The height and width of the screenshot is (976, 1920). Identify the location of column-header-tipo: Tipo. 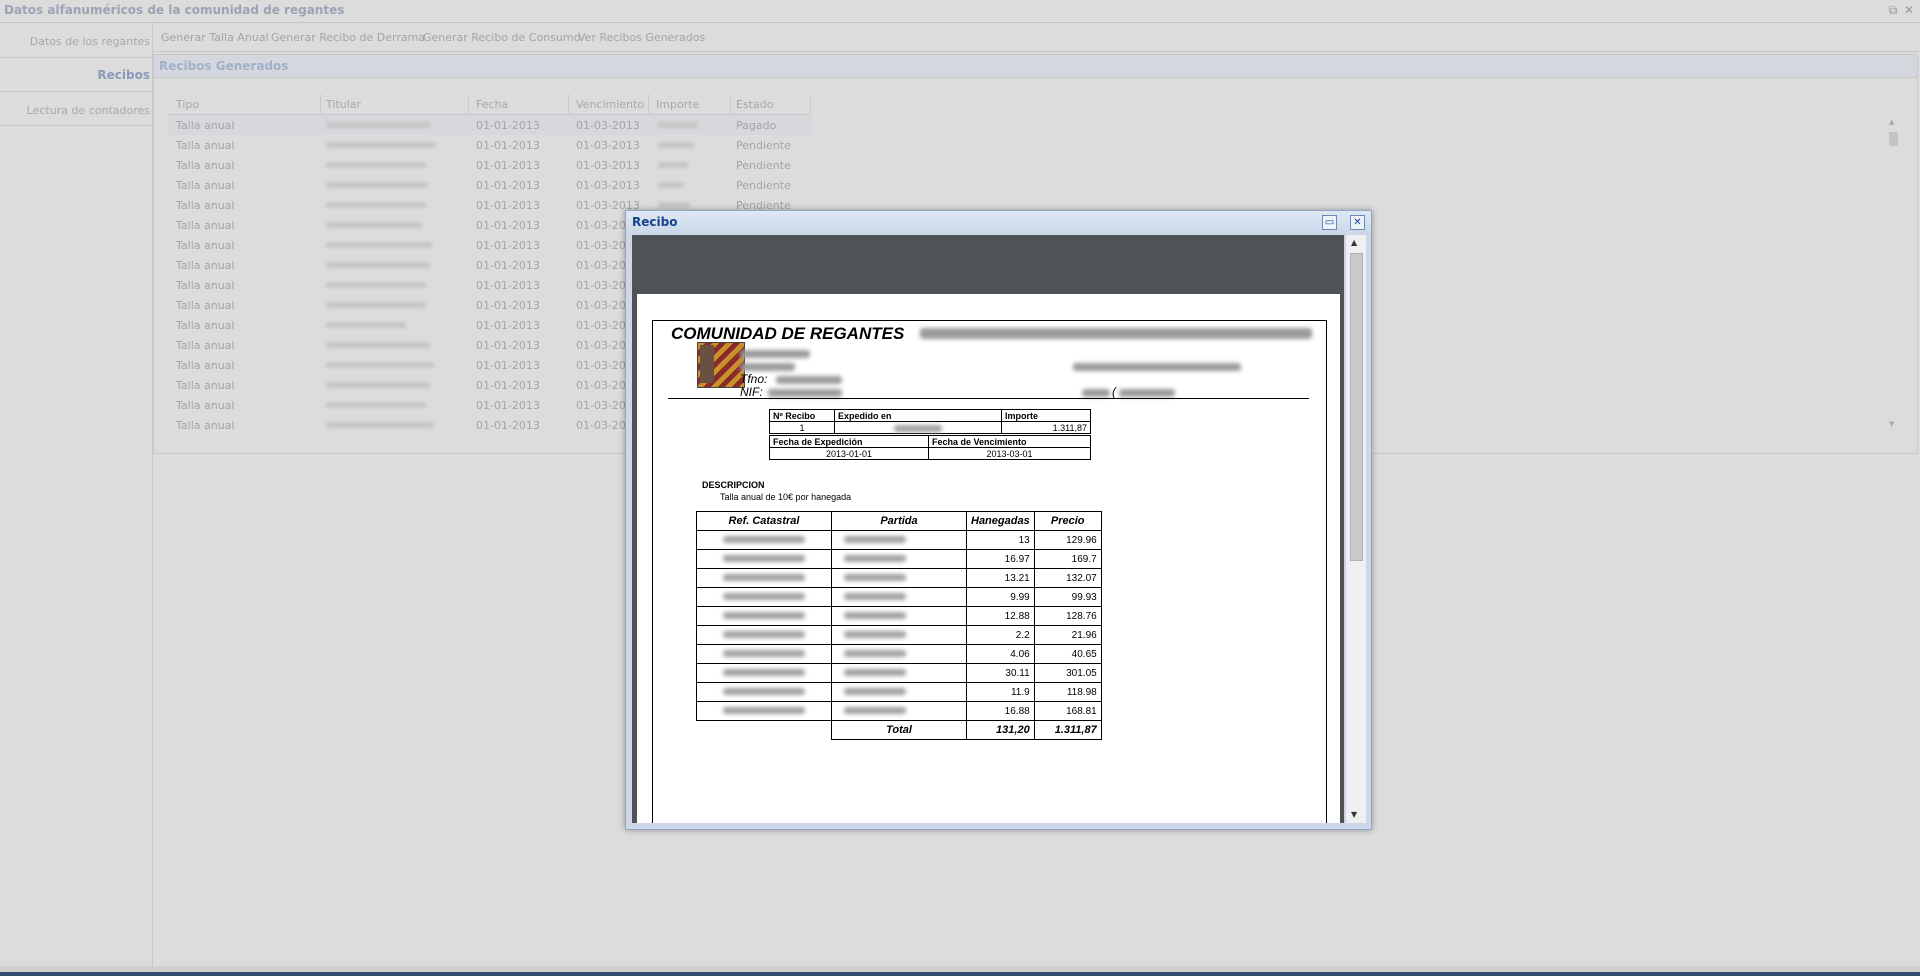
(187, 104).